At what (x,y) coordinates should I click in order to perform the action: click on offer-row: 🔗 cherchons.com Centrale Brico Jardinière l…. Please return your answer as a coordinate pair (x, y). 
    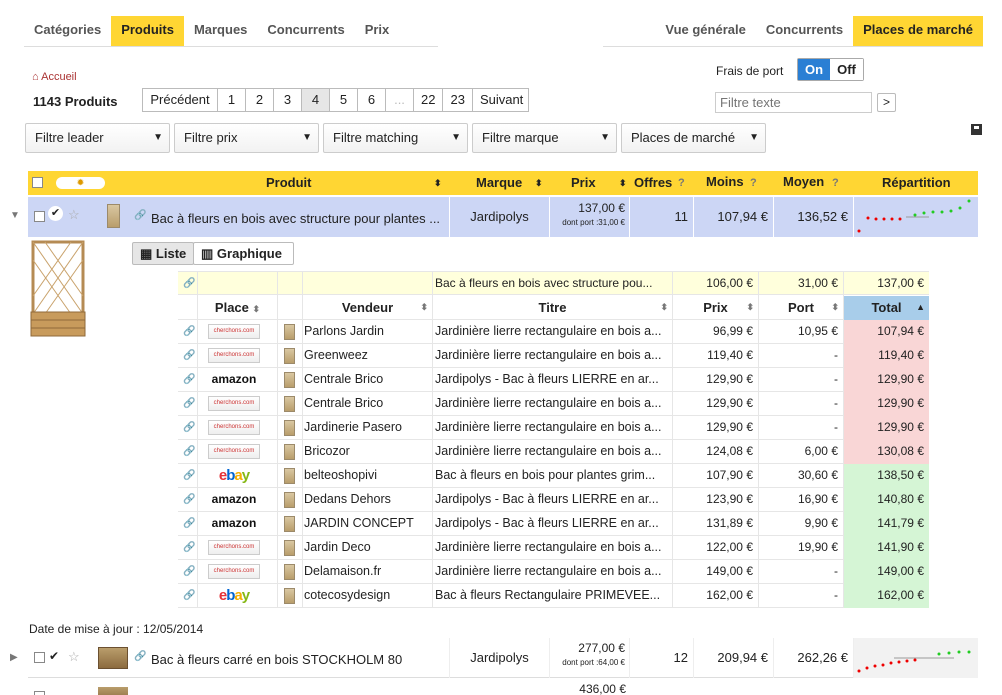
    Looking at the image, I should click on (553, 404).